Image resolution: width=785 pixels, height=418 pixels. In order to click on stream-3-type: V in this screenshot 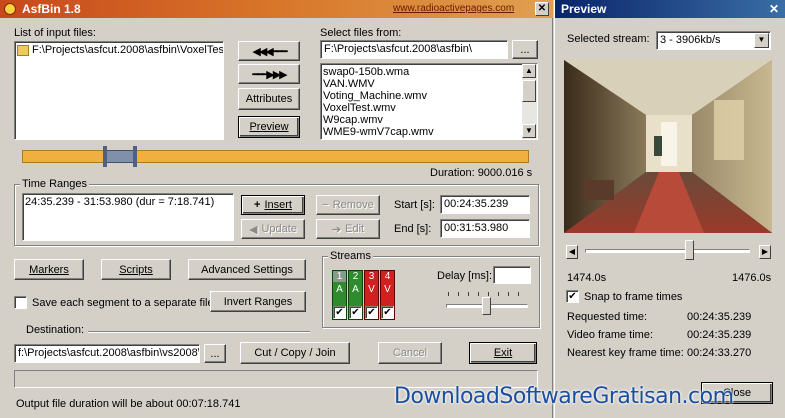, I will do `click(371, 289)`.